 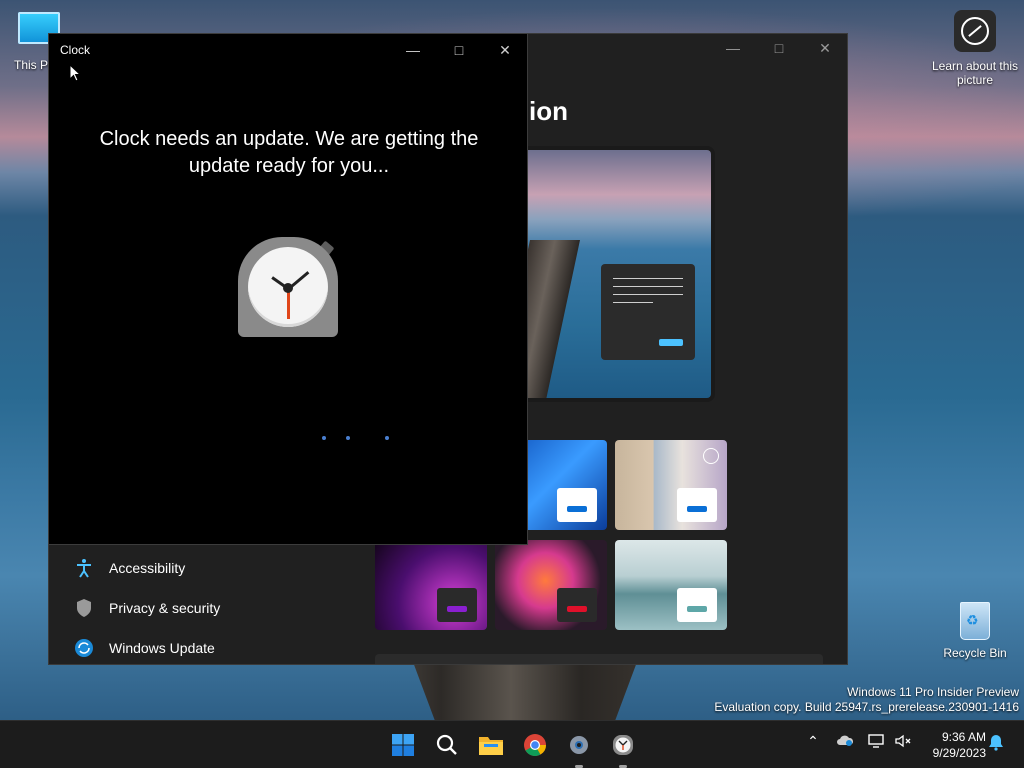 What do you see at coordinates (403, 745) in the screenshot?
I see `start-icon` at bounding box center [403, 745].